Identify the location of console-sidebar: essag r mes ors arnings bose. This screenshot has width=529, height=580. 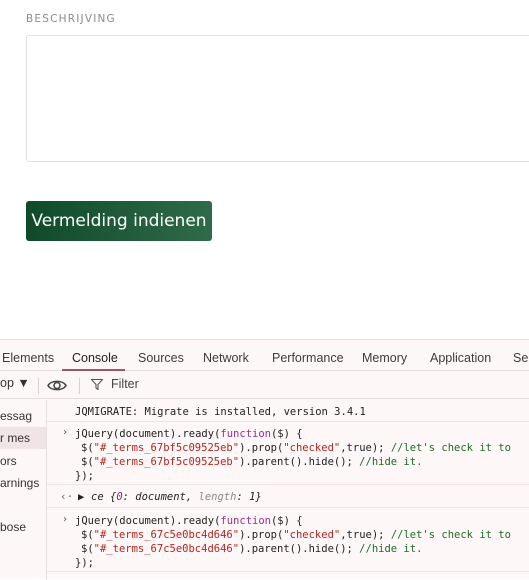
(23, 490).